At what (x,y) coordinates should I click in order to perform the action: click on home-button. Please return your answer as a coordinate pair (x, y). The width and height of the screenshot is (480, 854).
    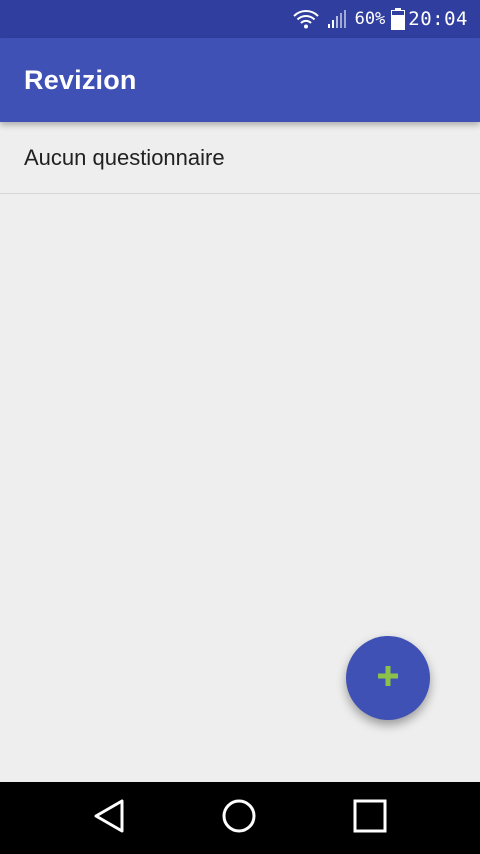
    Looking at the image, I should click on (239, 818).